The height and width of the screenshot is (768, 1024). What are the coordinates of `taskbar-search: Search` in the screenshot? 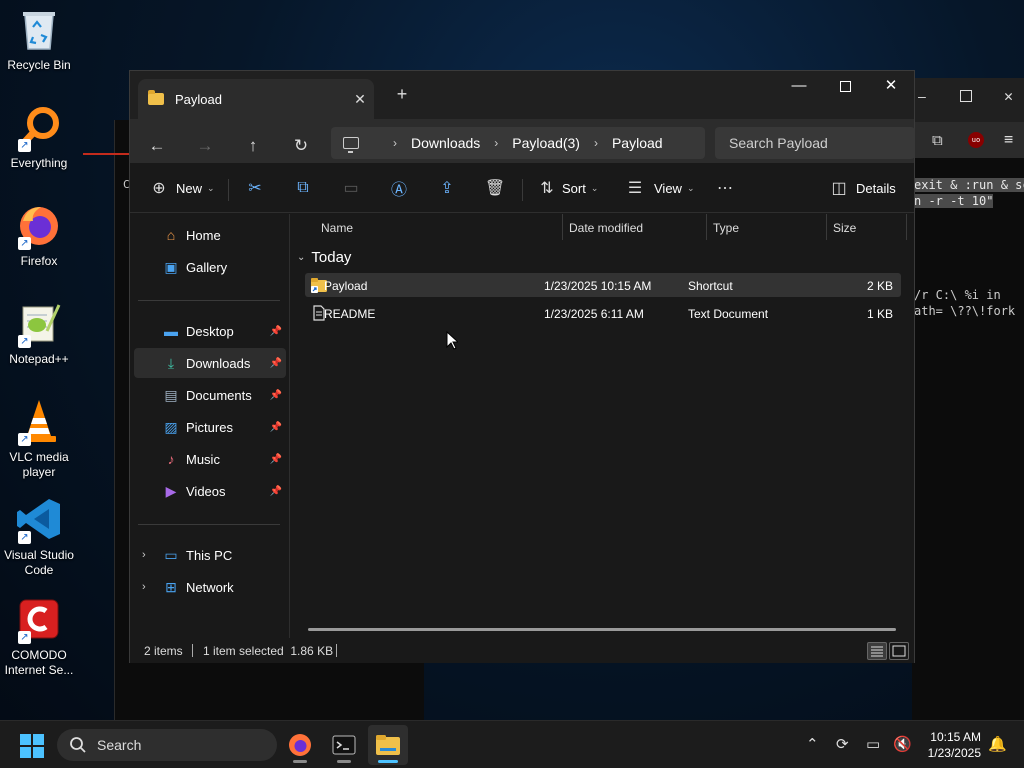 It's located at (167, 745).